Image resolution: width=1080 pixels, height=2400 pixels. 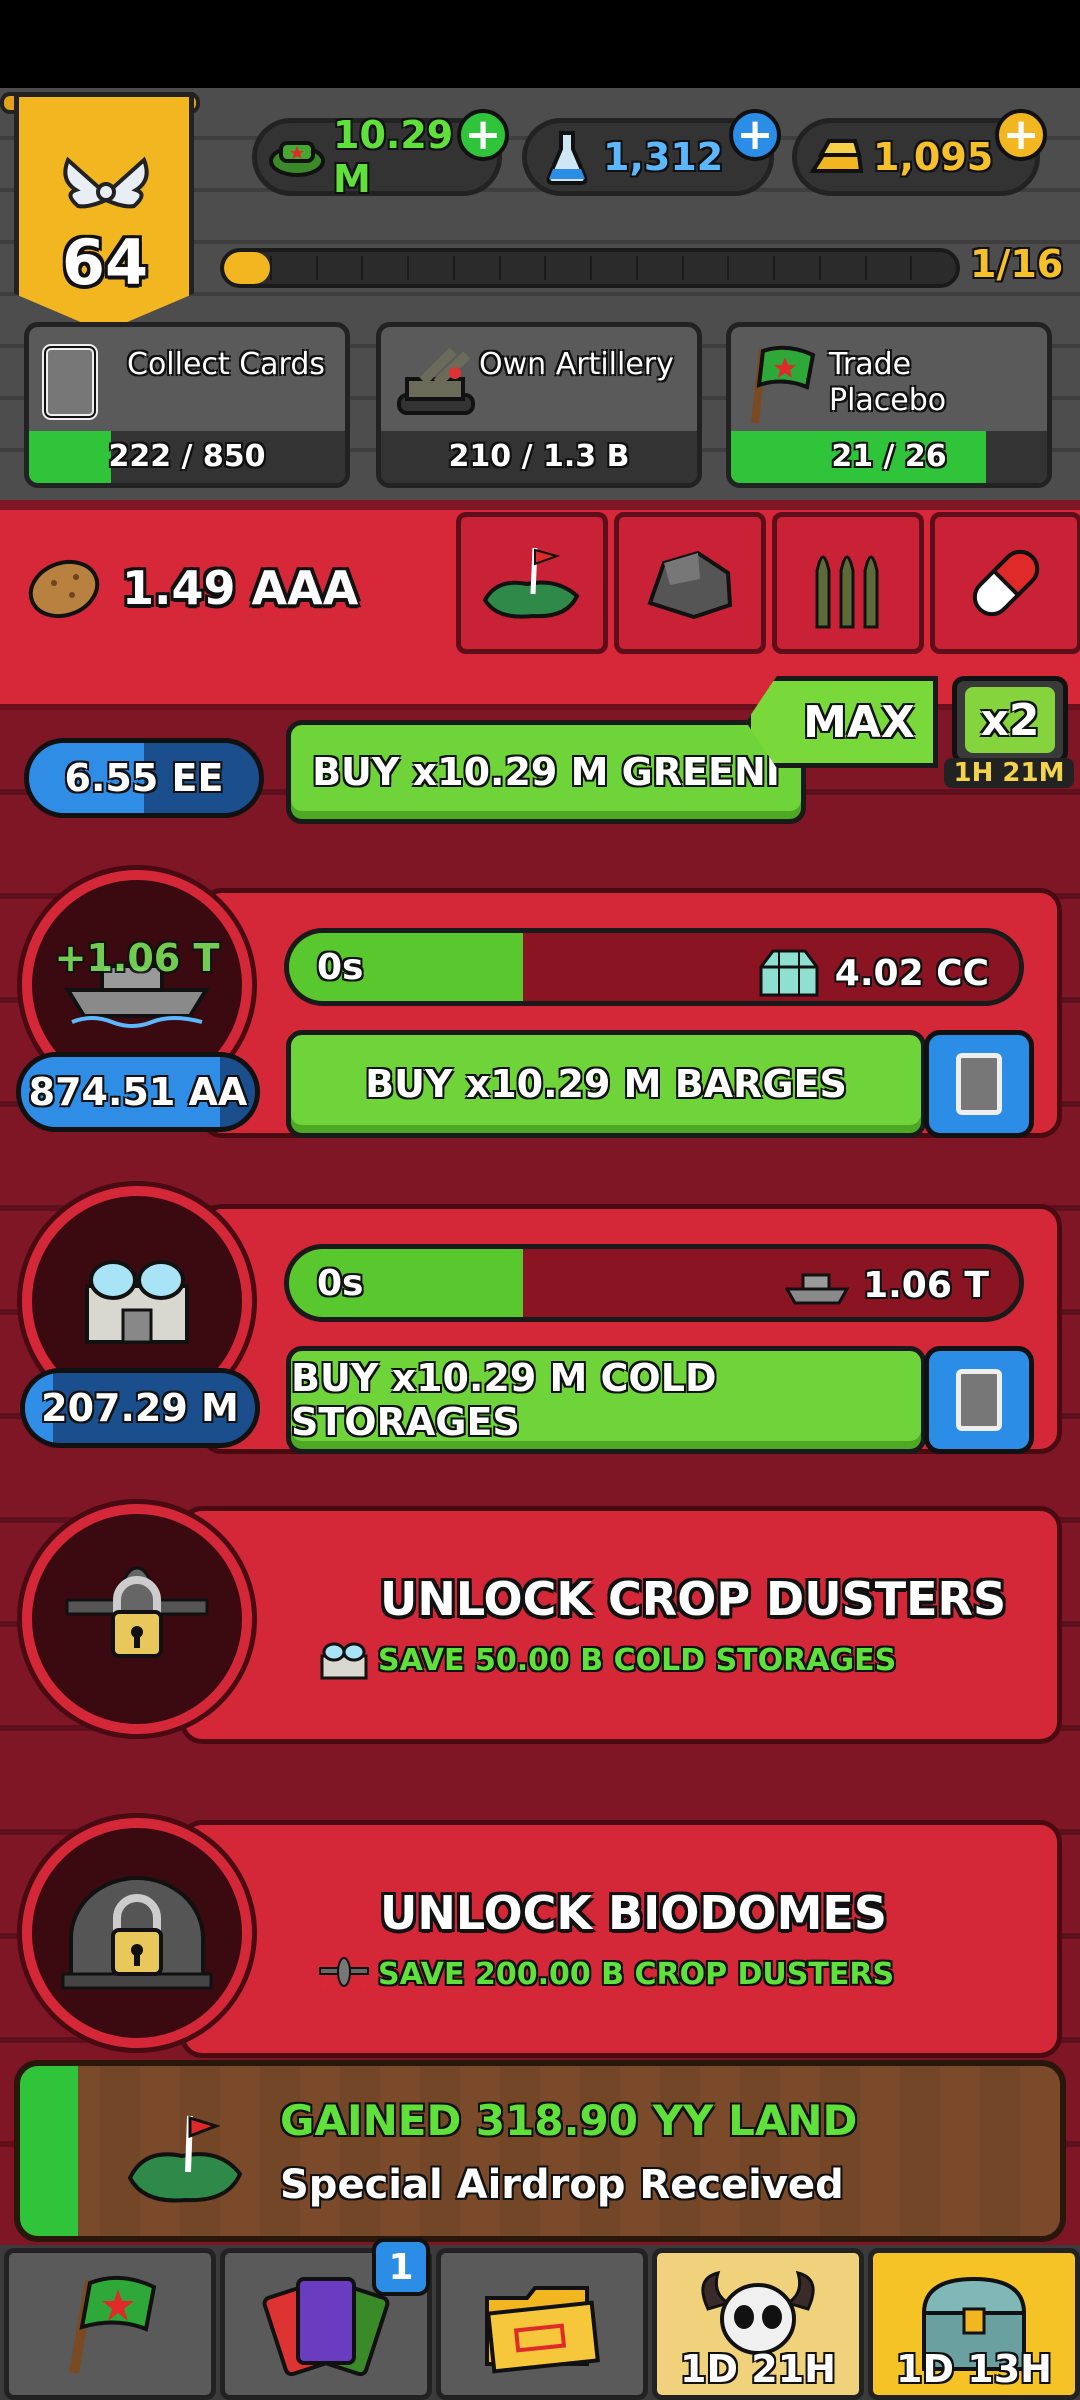 What do you see at coordinates (693, 1599) in the screenshot?
I see `locked-title: UNLOCK CROP DUSTERS` at bounding box center [693, 1599].